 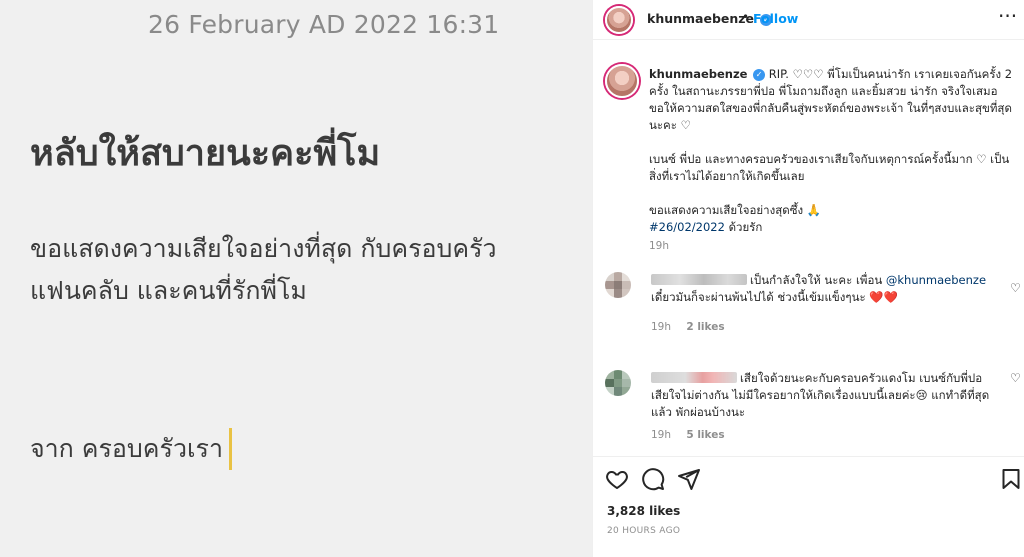 What do you see at coordinates (324, 24) in the screenshot?
I see `image-date-text: 26 February AD 2022 16:31` at bounding box center [324, 24].